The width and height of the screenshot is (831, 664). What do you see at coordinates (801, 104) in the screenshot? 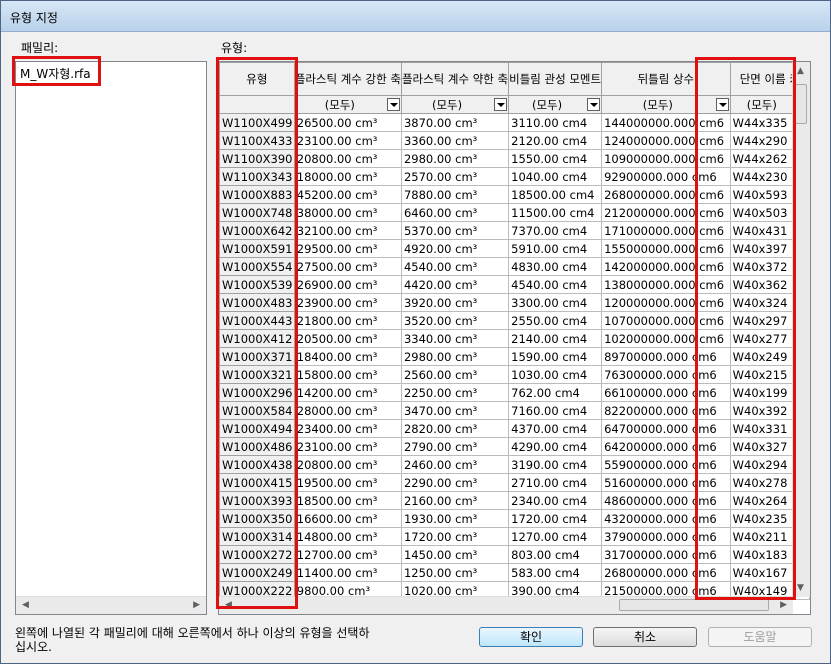
I see `vertical-scroll-thumb` at bounding box center [801, 104].